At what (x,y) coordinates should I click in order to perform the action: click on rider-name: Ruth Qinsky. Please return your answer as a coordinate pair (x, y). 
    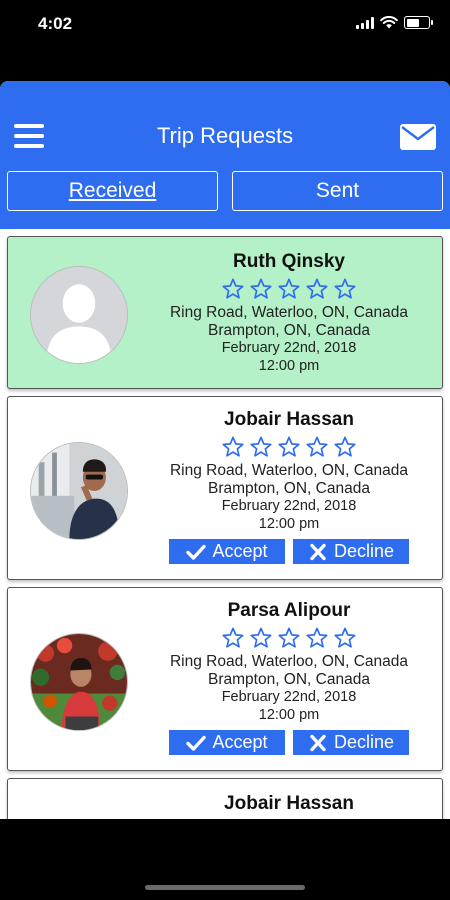
    Looking at the image, I should click on (289, 261).